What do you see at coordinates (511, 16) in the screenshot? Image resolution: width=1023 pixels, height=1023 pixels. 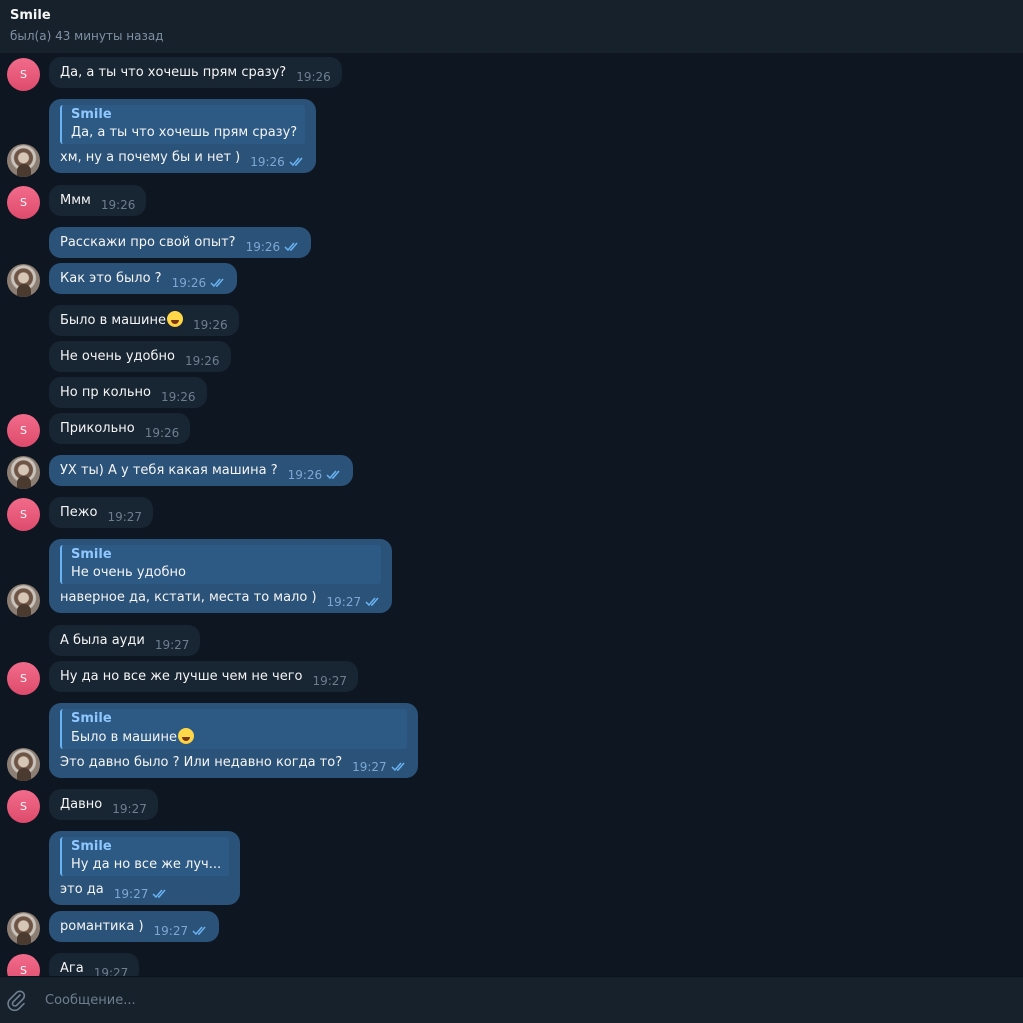 I see `chat-title: Smile` at bounding box center [511, 16].